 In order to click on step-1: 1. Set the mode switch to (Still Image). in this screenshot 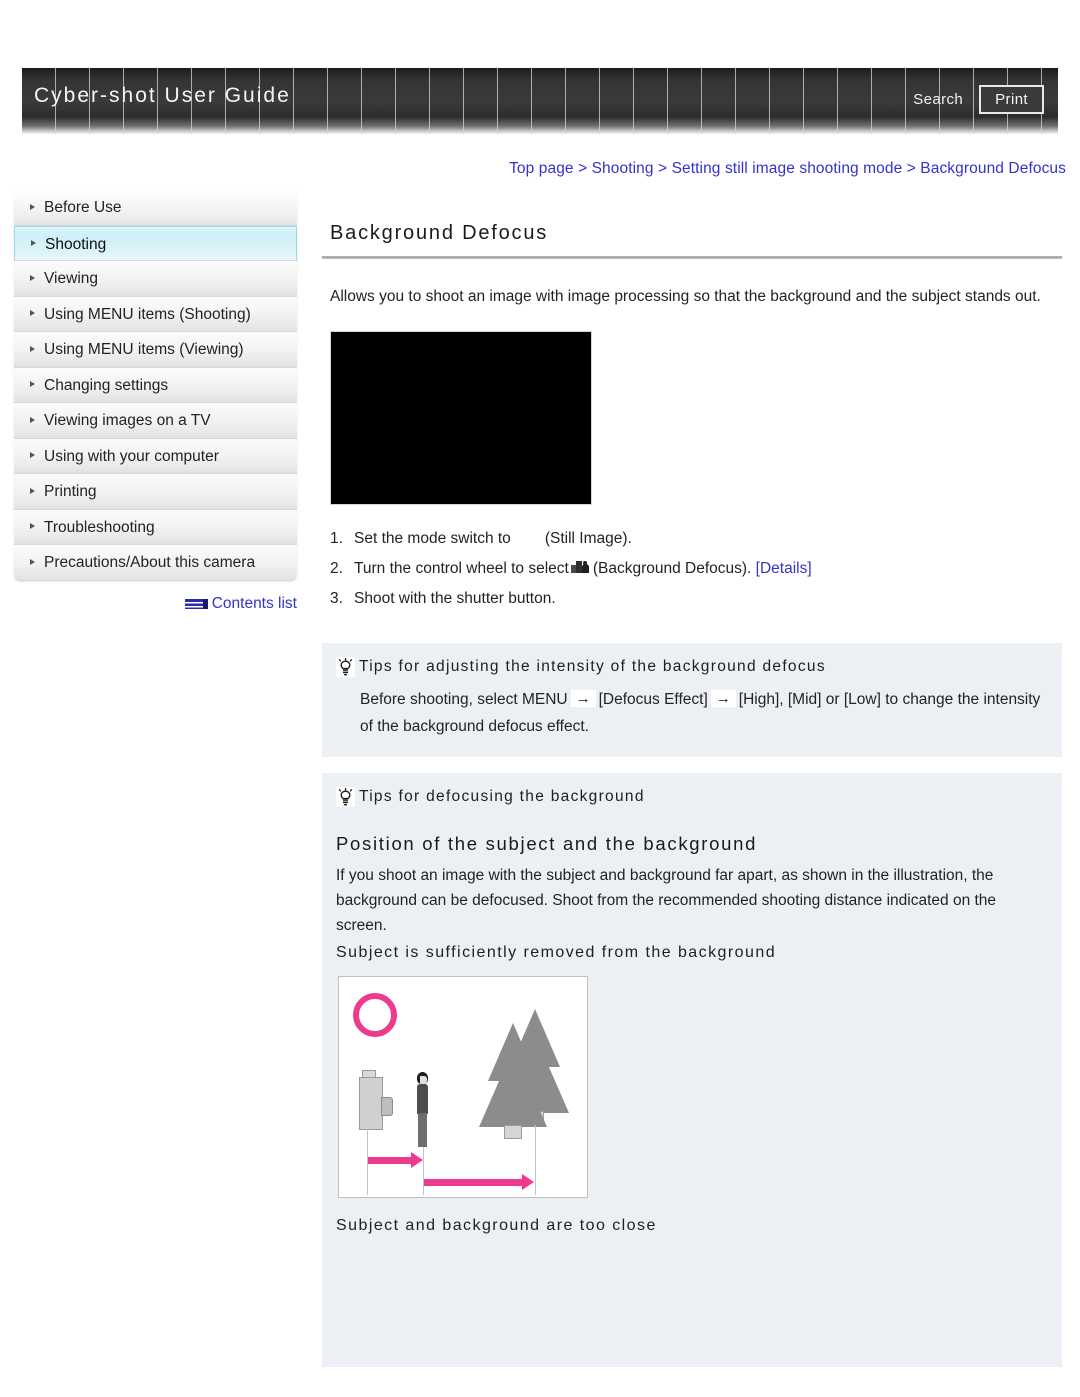, I will do `click(696, 539)`.